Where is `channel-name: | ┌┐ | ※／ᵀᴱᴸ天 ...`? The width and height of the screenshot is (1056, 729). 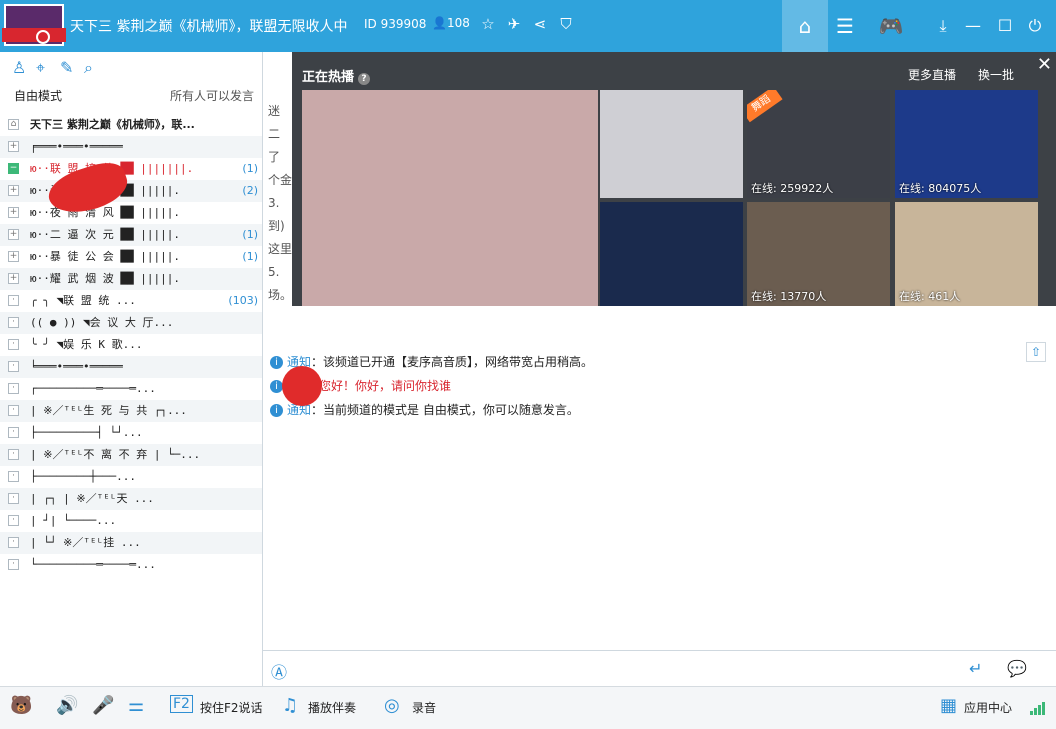
channel-name: | ┌┐ | ※／ᵀᴱᴸ天 ... is located at coordinates (92, 498).